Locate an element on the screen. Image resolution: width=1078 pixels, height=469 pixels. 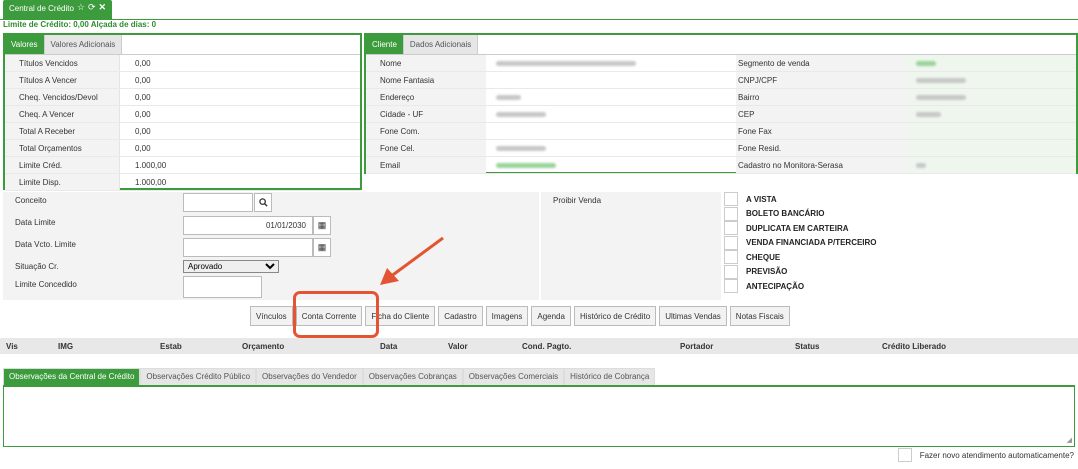
conceito-label: Conceito is located at coordinates (31, 200).